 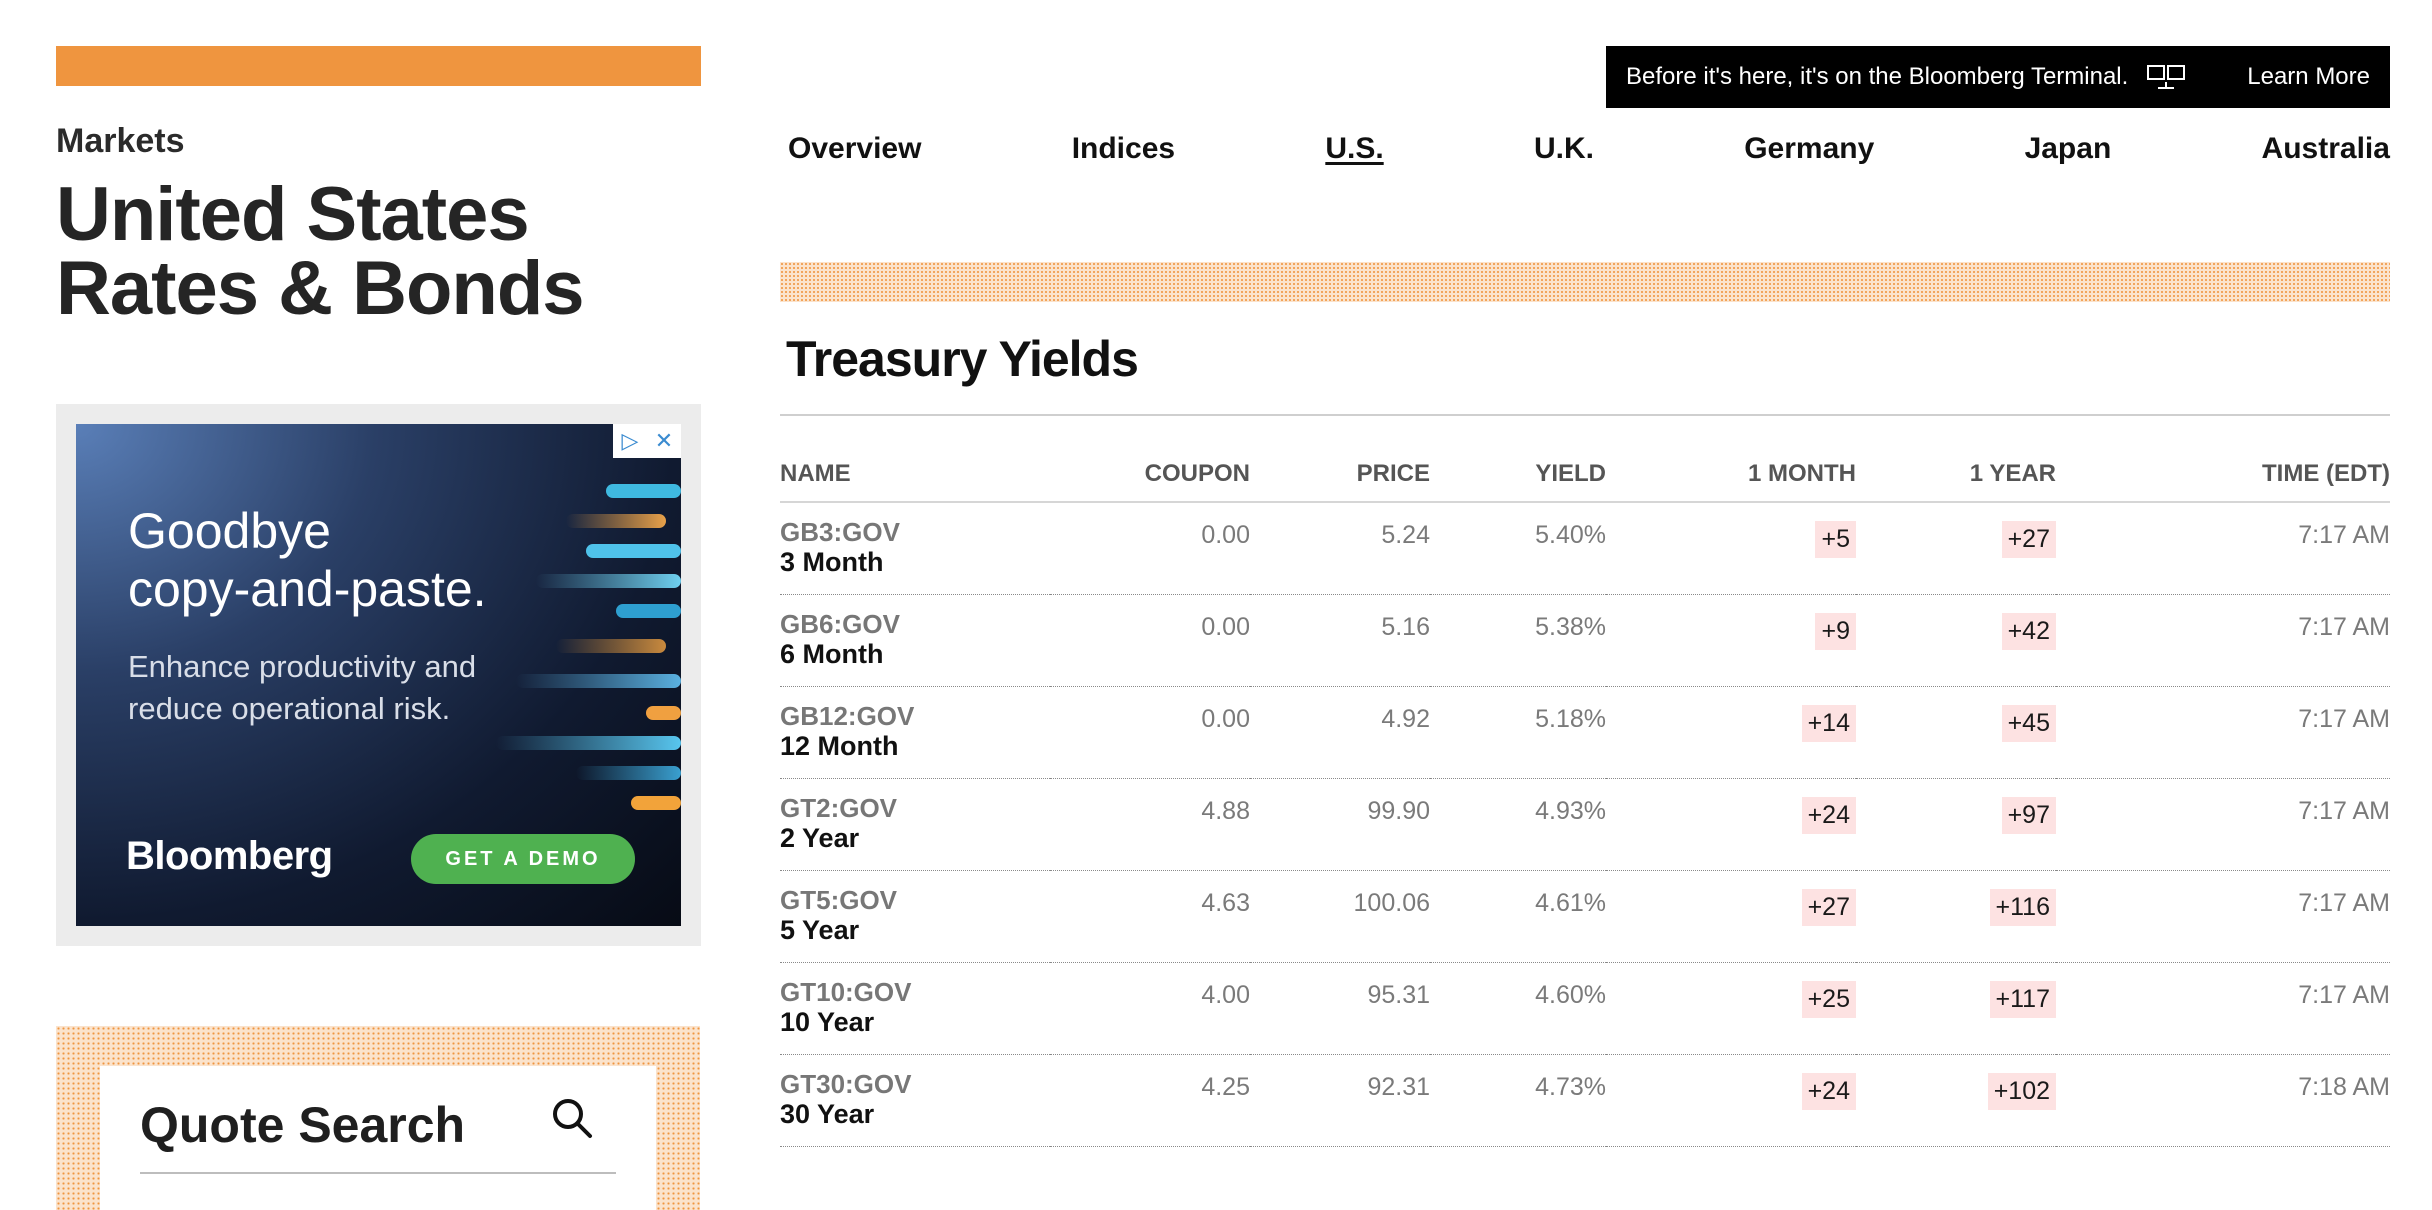 I want to click on coupon-cell: 4.88, so click(x=1150, y=824).